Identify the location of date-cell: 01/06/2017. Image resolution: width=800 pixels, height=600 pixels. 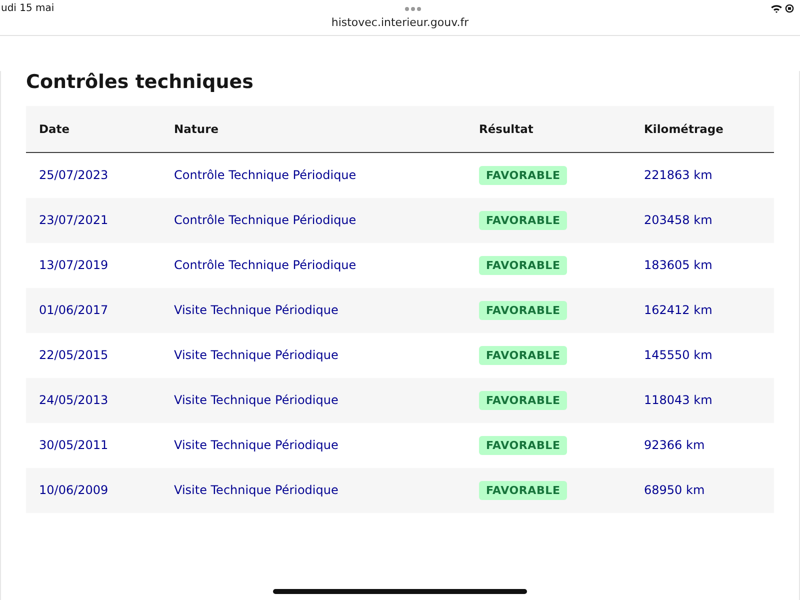
(93, 310).